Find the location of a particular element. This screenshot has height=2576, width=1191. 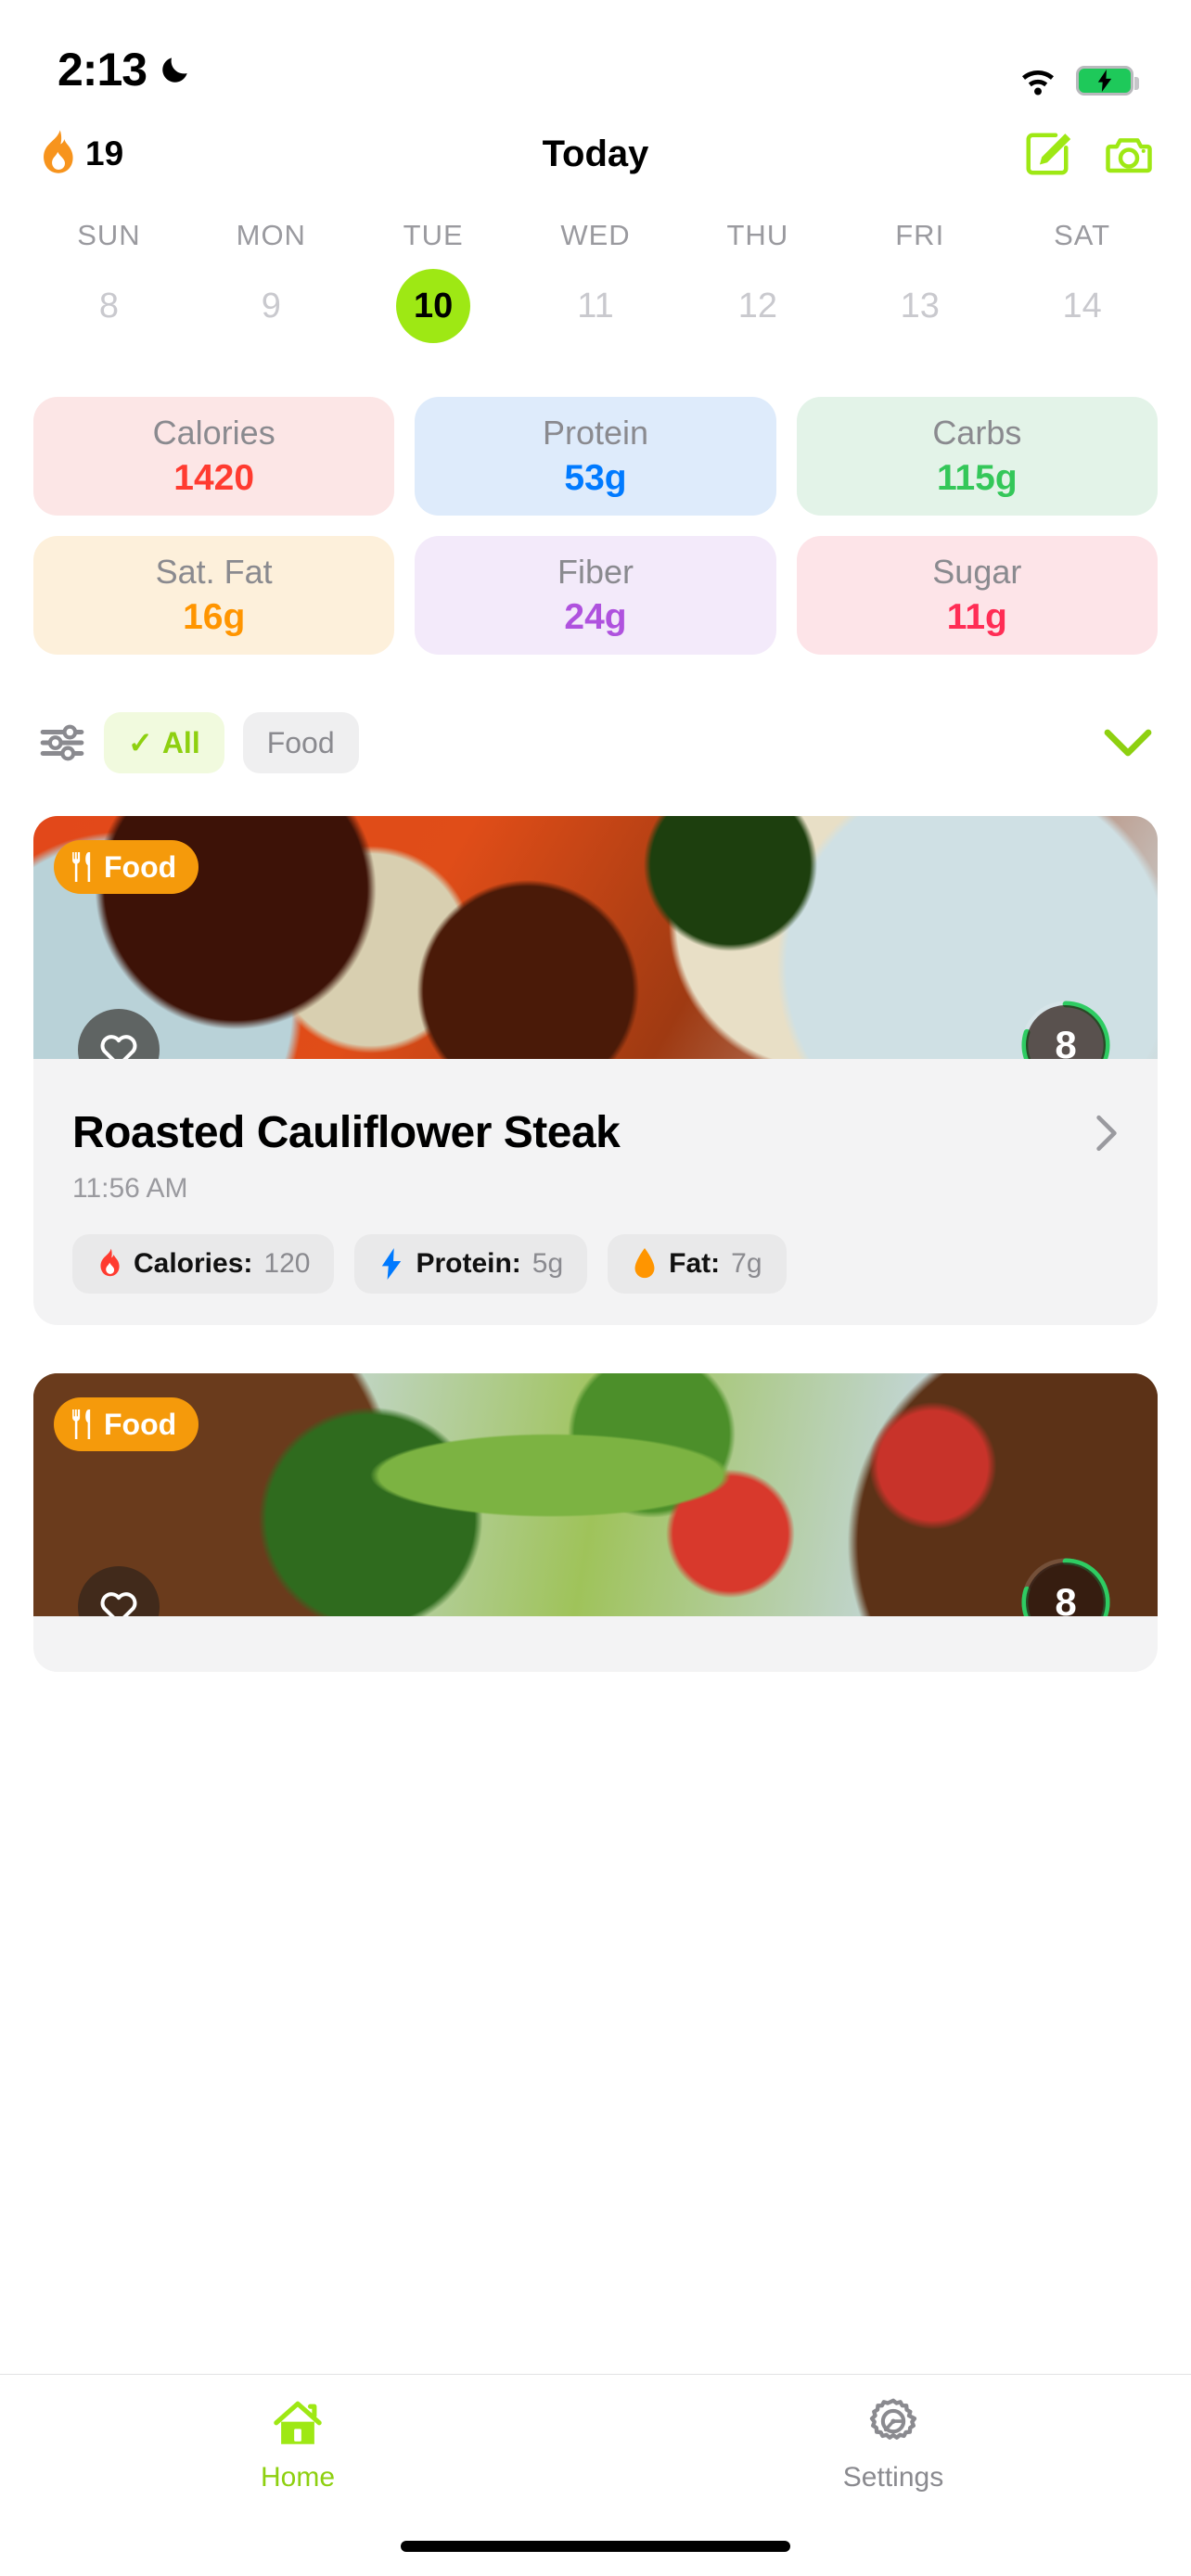

bottom-tab-bar: Home Settings is located at coordinates (595, 2475).